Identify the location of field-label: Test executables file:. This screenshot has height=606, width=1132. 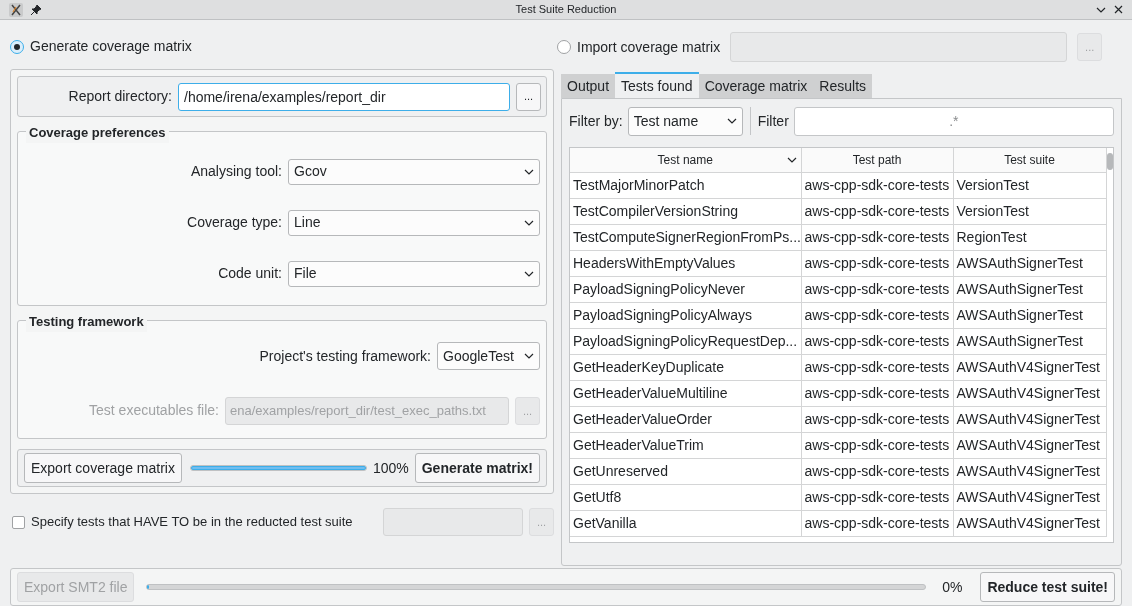
(154, 411).